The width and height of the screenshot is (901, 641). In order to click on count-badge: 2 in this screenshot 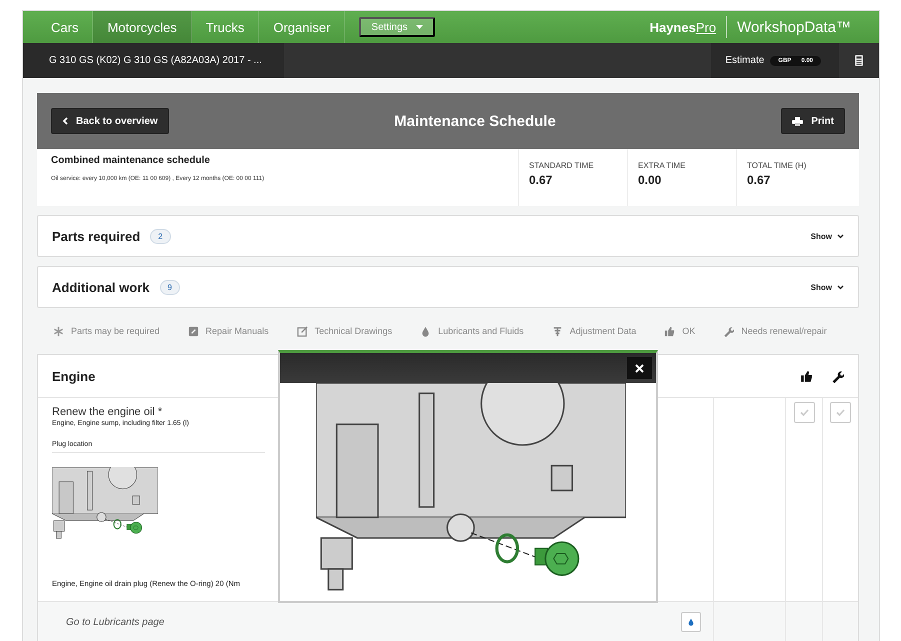, I will do `click(160, 236)`.